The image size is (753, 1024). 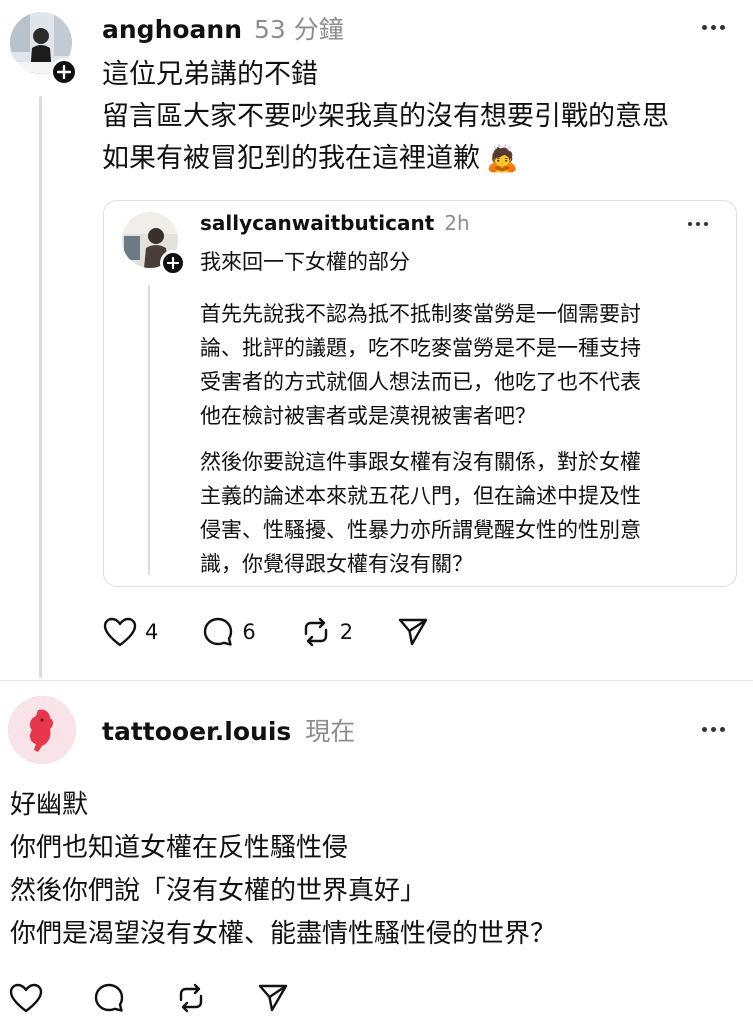 I want to click on post-action-bar: 4 6 2, so click(x=266, y=632).